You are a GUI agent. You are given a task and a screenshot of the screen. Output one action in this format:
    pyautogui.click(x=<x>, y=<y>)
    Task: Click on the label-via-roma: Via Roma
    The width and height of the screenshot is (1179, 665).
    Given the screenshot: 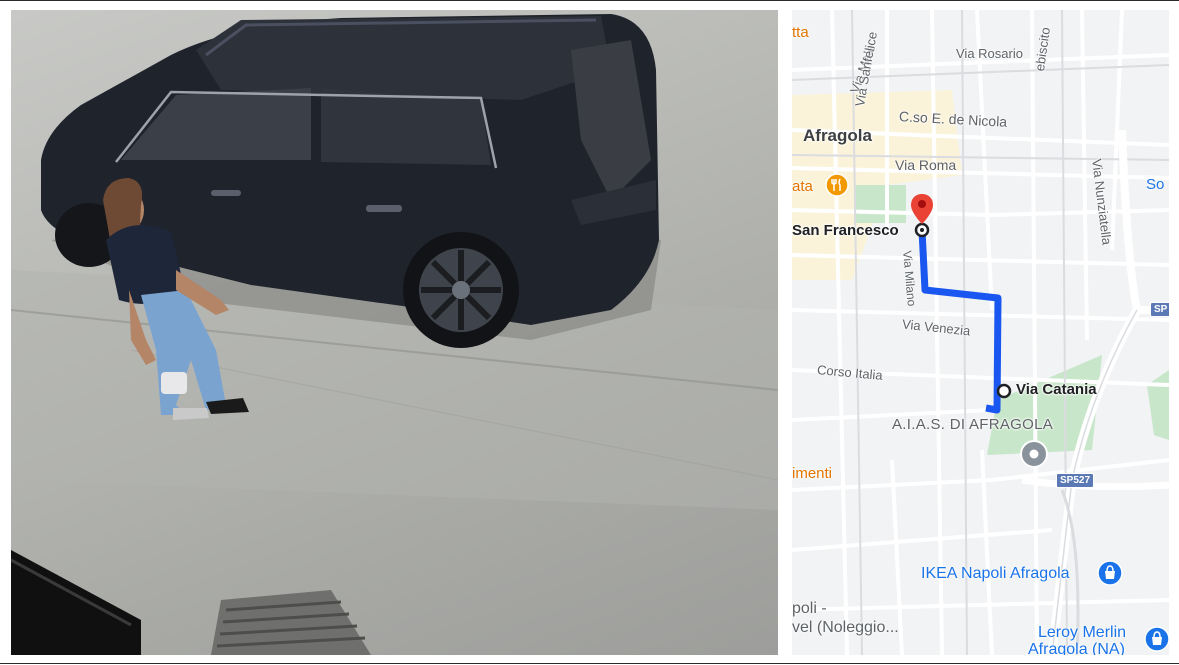 What is the action you would take?
    pyautogui.click(x=926, y=165)
    